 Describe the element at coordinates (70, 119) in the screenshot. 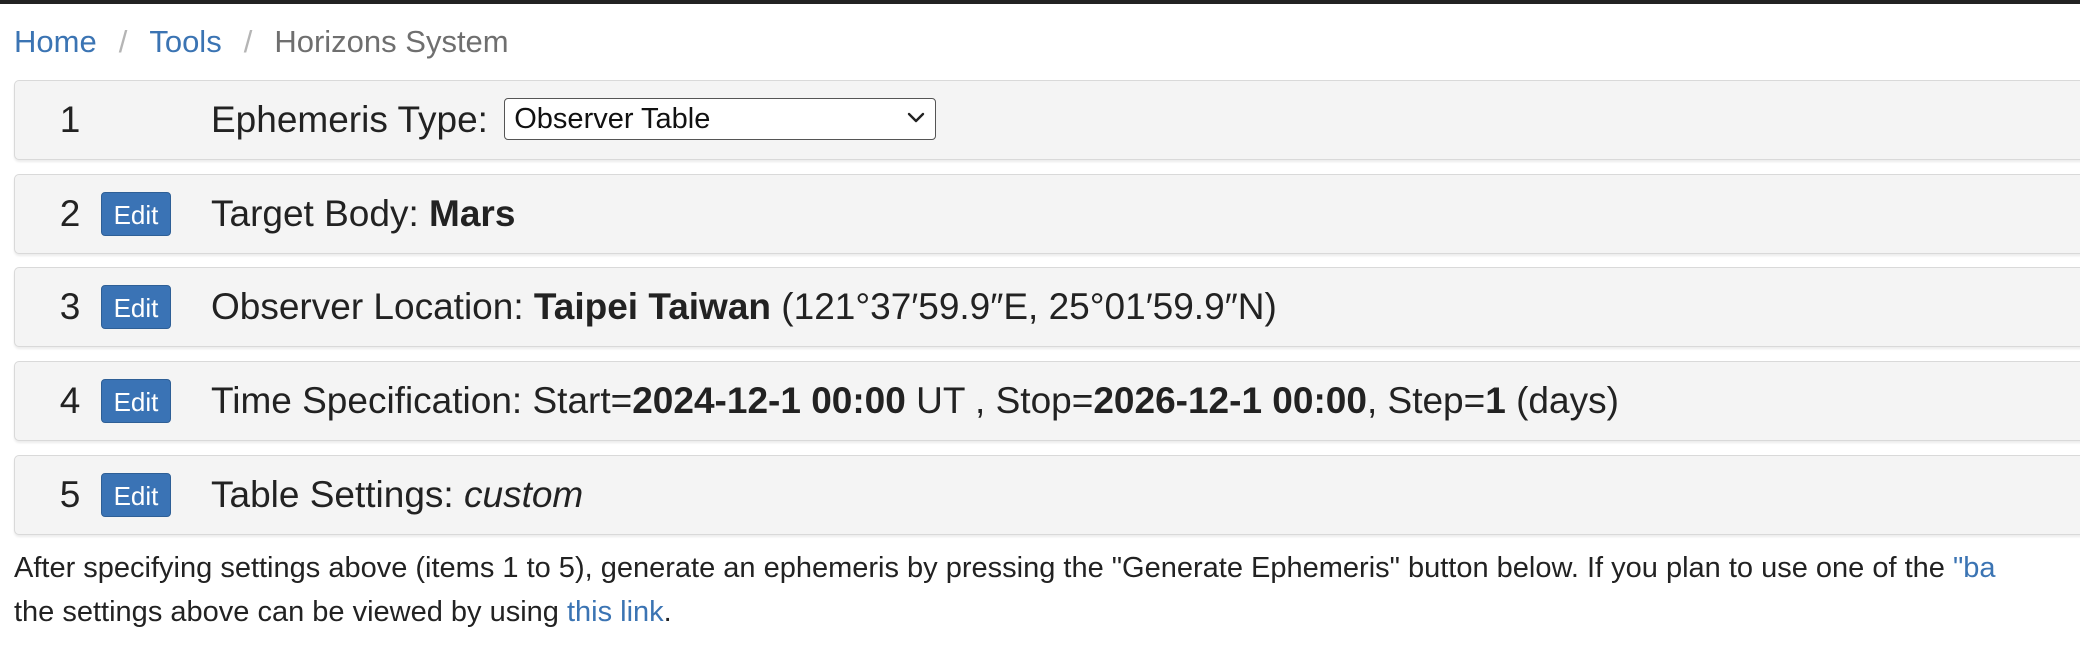

I see `step-number: 1` at that location.